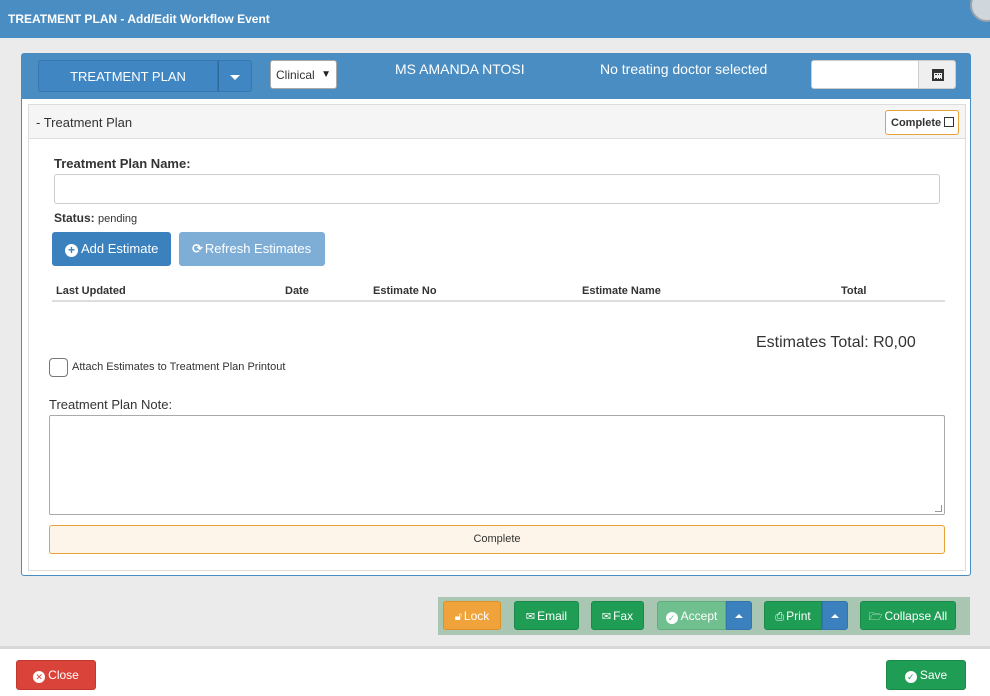 This screenshot has width=990, height=696. I want to click on save-button: ✓ Save, so click(926, 675).